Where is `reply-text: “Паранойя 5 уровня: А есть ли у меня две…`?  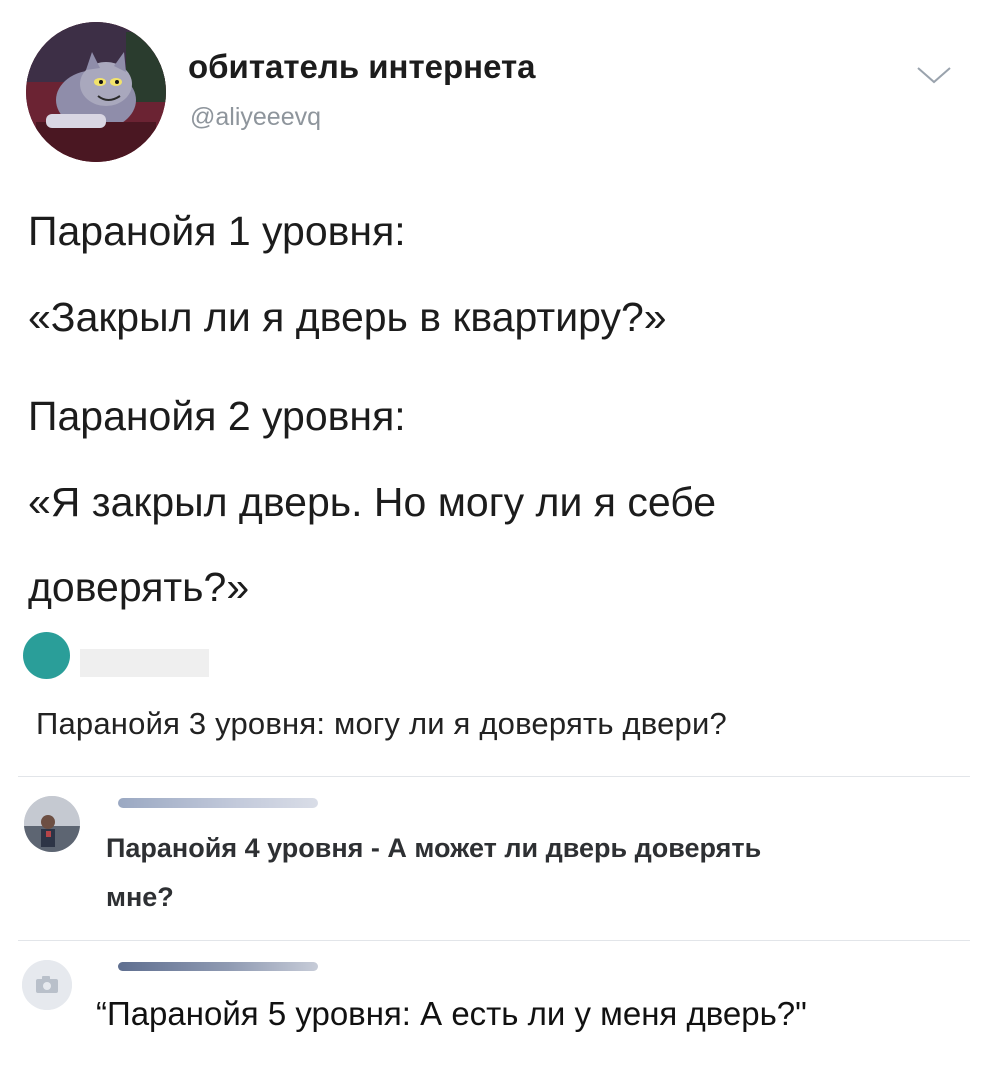
reply-text: “Паранойя 5 уровня: А есть ли у меня две… is located at coordinates (451, 1013).